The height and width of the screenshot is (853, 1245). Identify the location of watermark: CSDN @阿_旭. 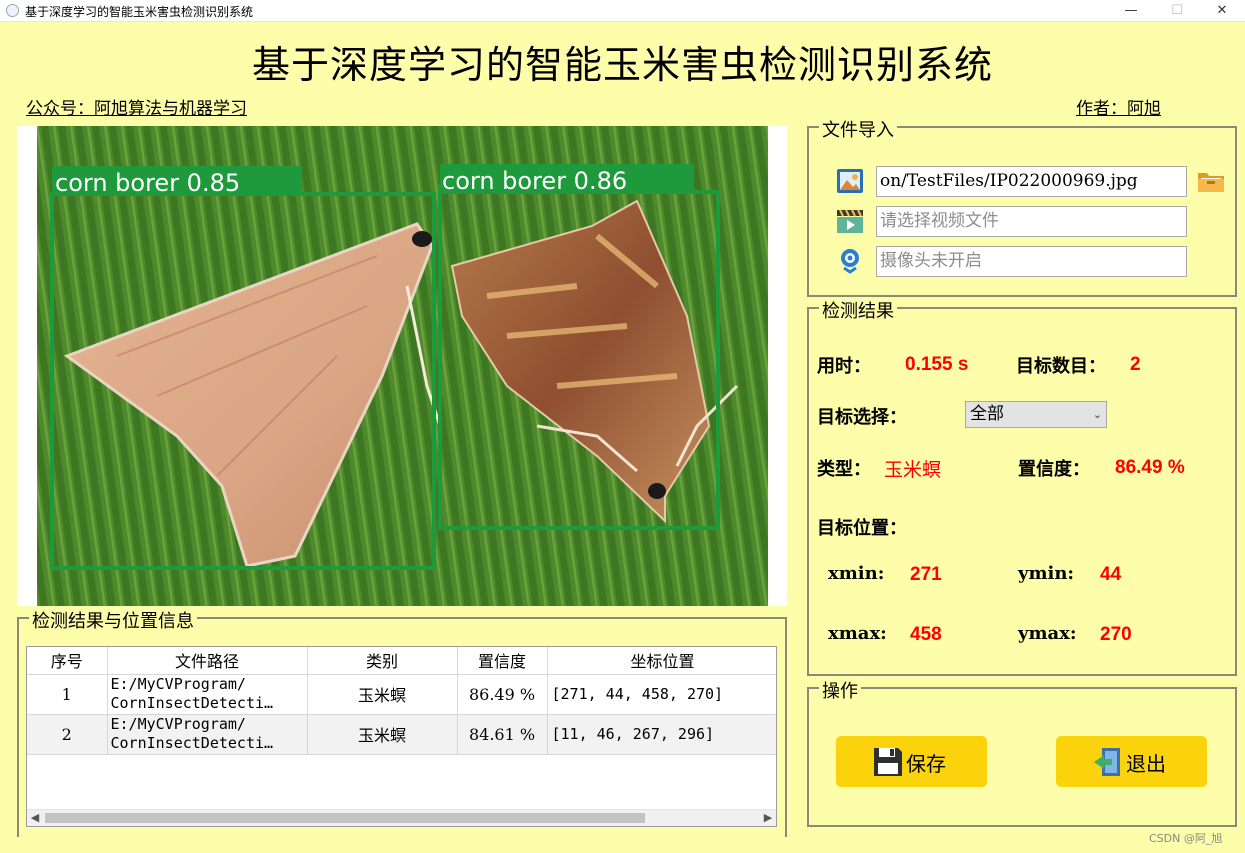
(1186, 838).